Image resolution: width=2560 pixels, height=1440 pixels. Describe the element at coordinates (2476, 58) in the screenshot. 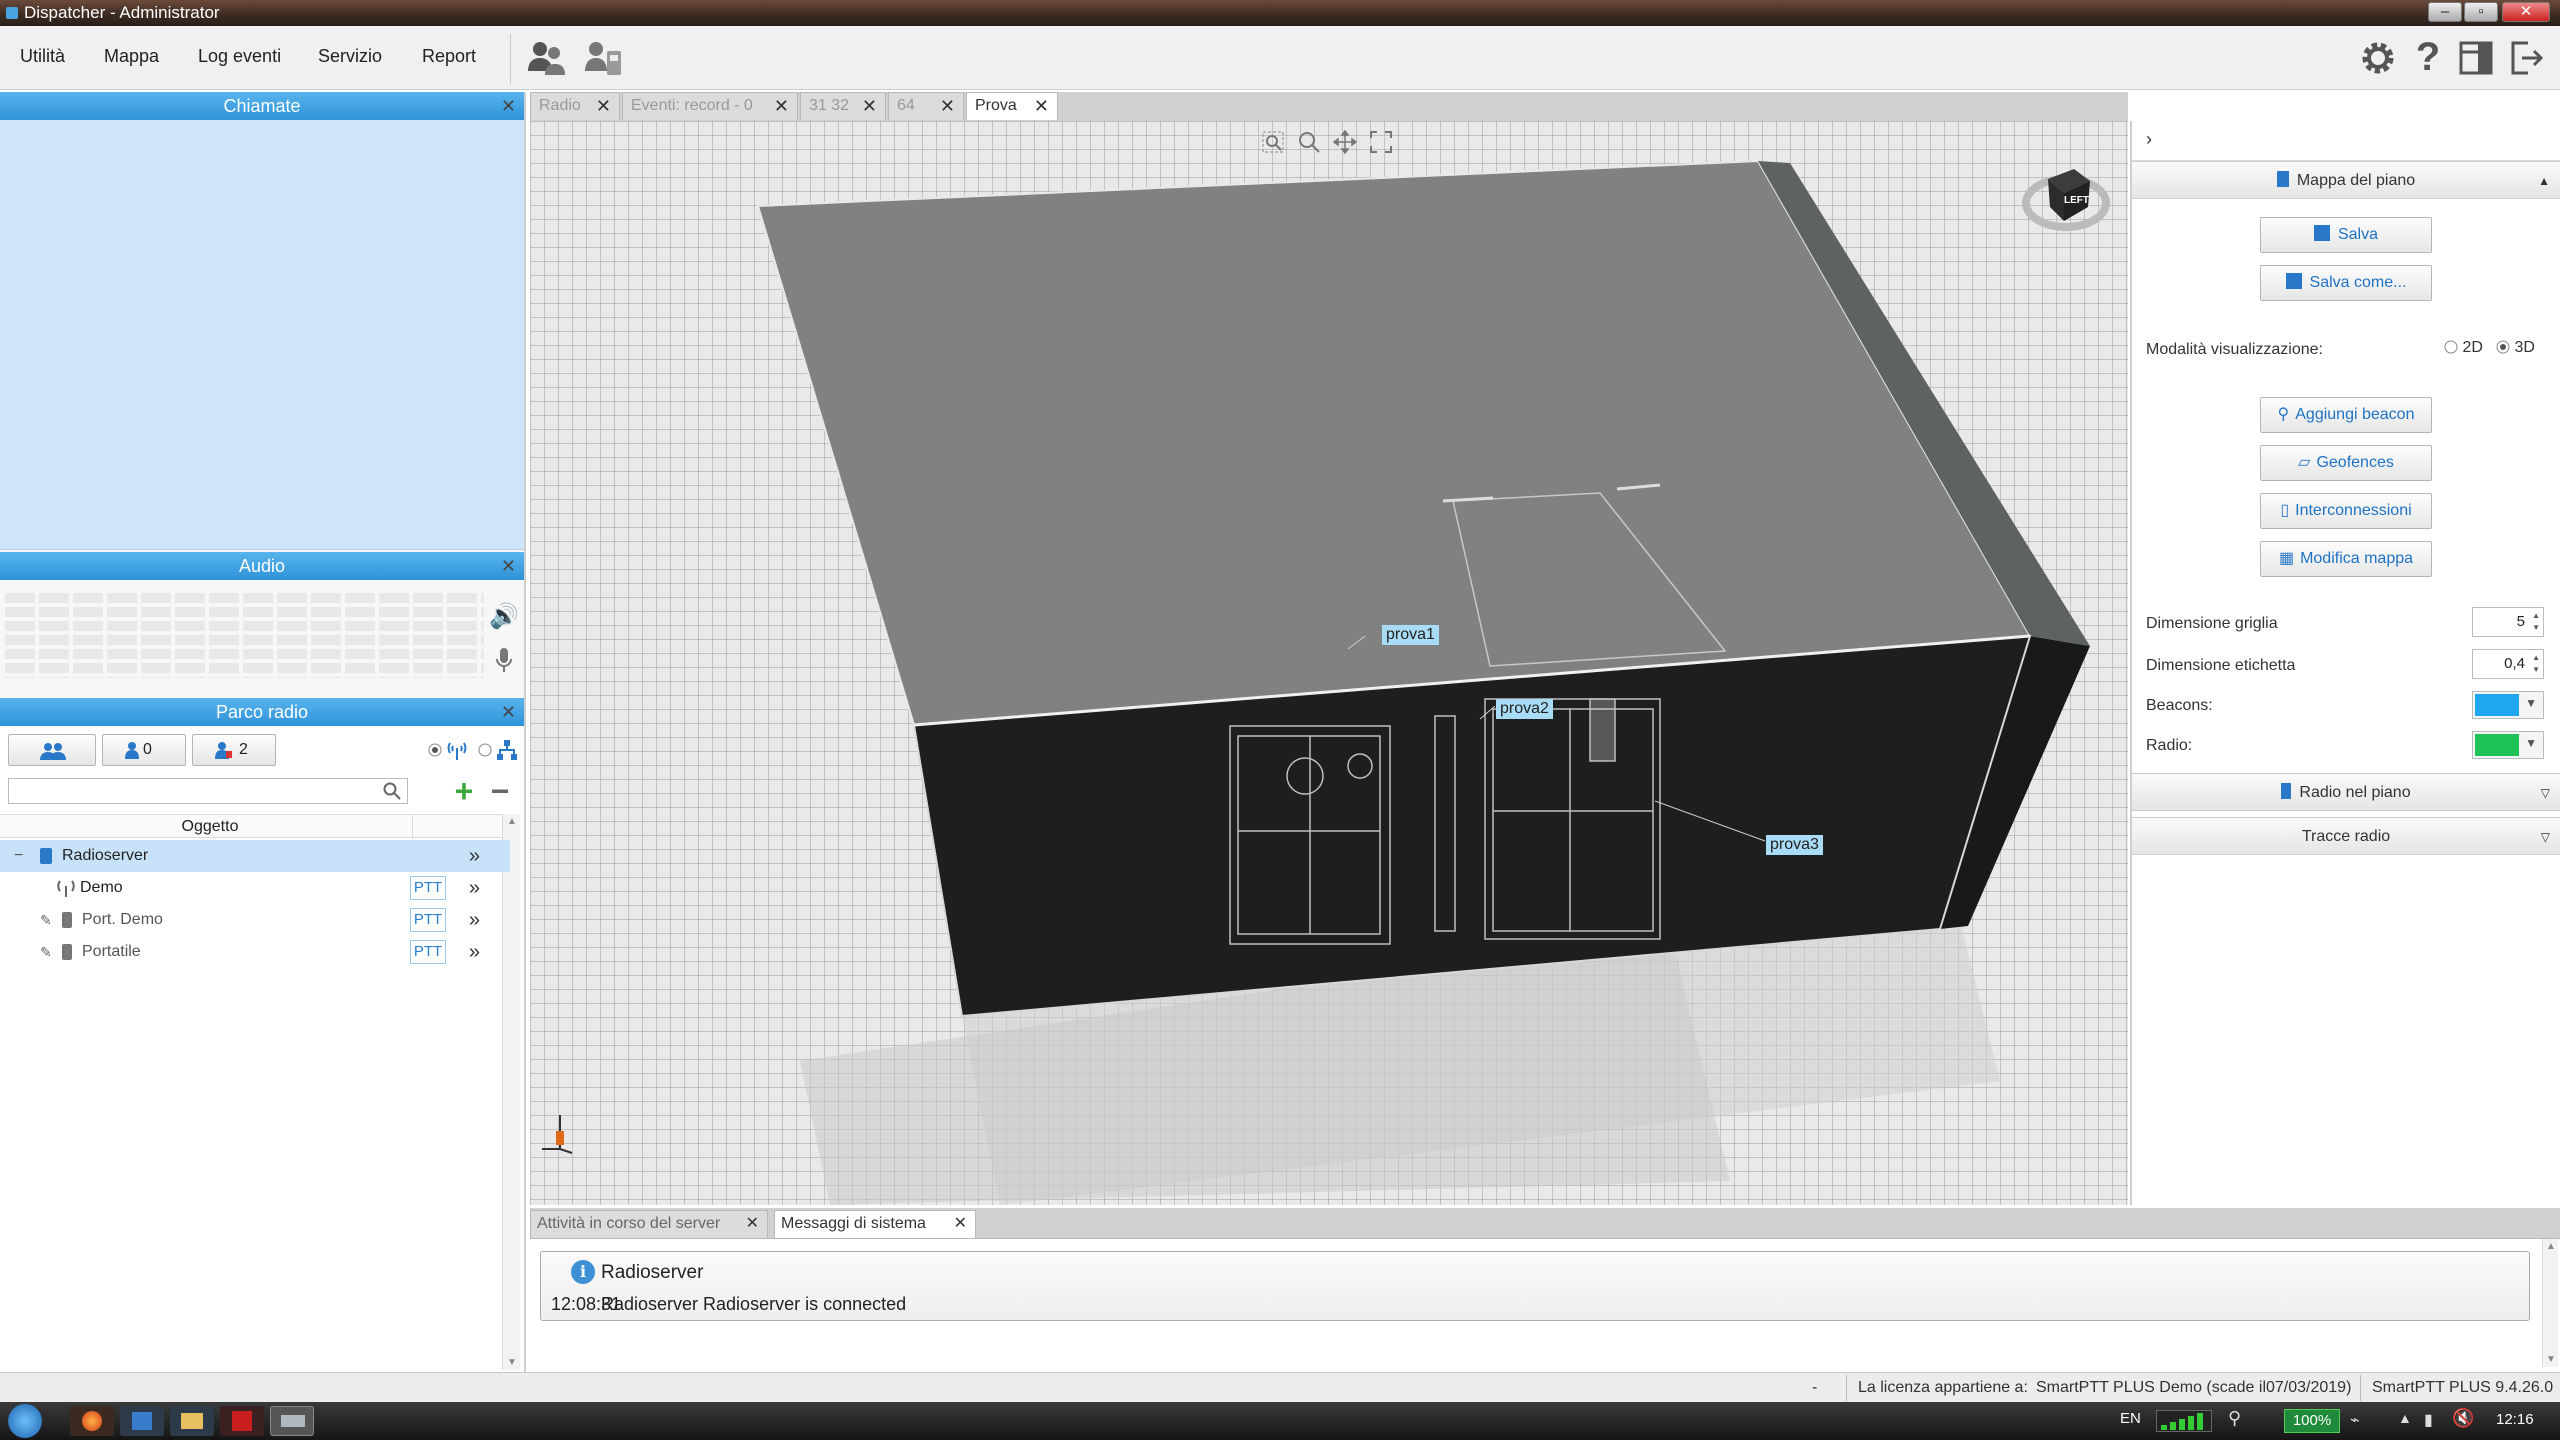

I see `layout-panels-icon` at that location.